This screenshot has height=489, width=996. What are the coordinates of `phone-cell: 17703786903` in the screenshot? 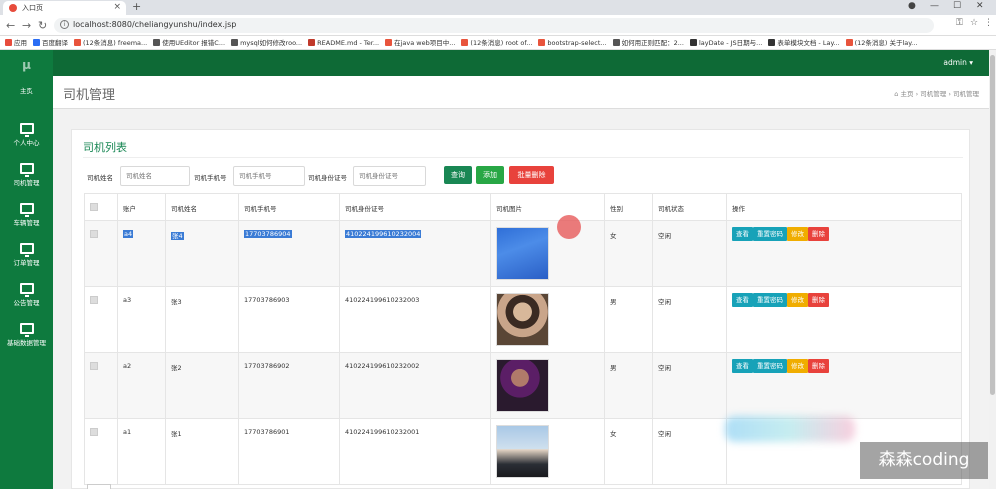 It's located at (289, 319).